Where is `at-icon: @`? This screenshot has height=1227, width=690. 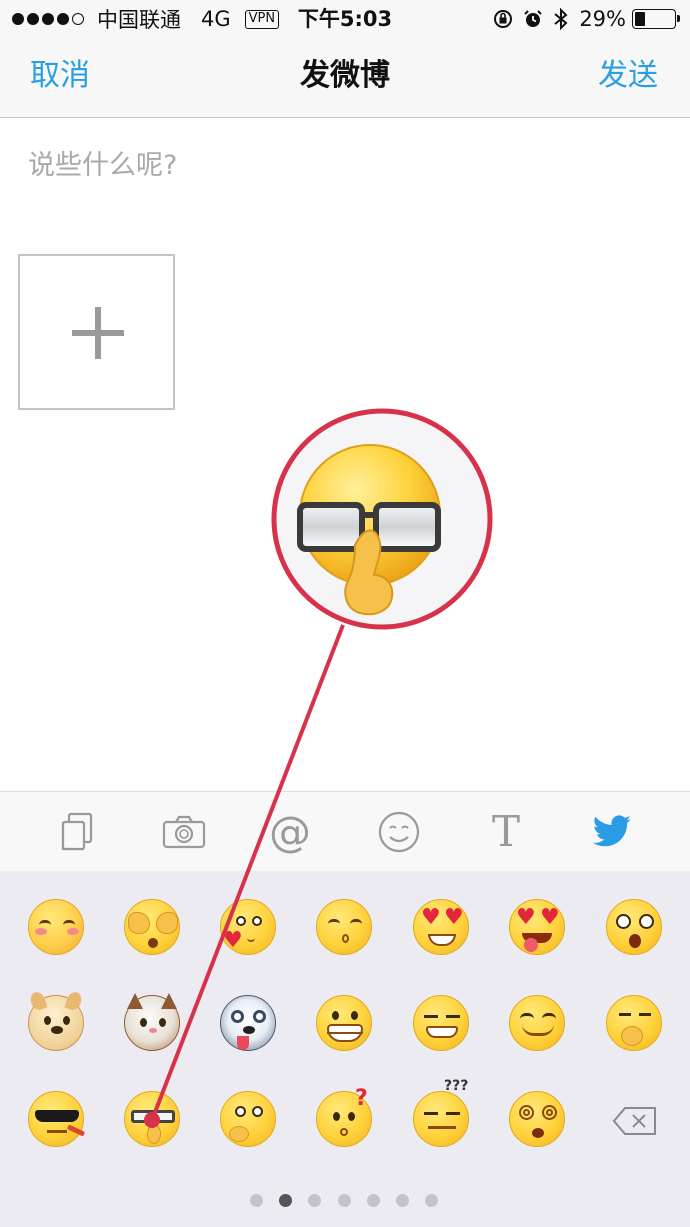 at-icon: @ is located at coordinates (290, 831).